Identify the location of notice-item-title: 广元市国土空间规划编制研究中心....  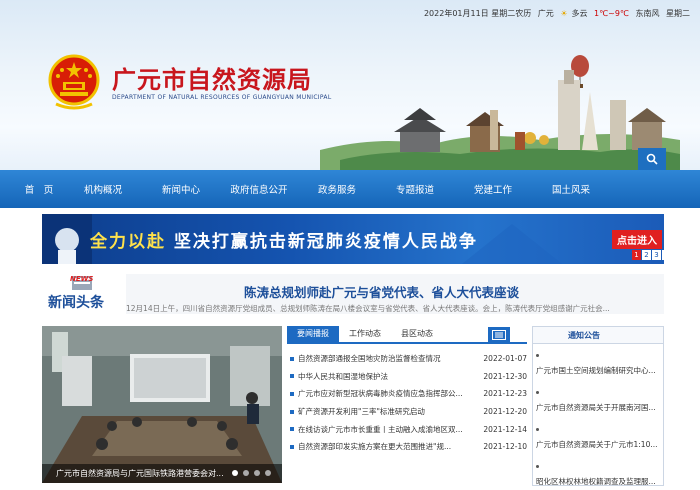
(598, 370).